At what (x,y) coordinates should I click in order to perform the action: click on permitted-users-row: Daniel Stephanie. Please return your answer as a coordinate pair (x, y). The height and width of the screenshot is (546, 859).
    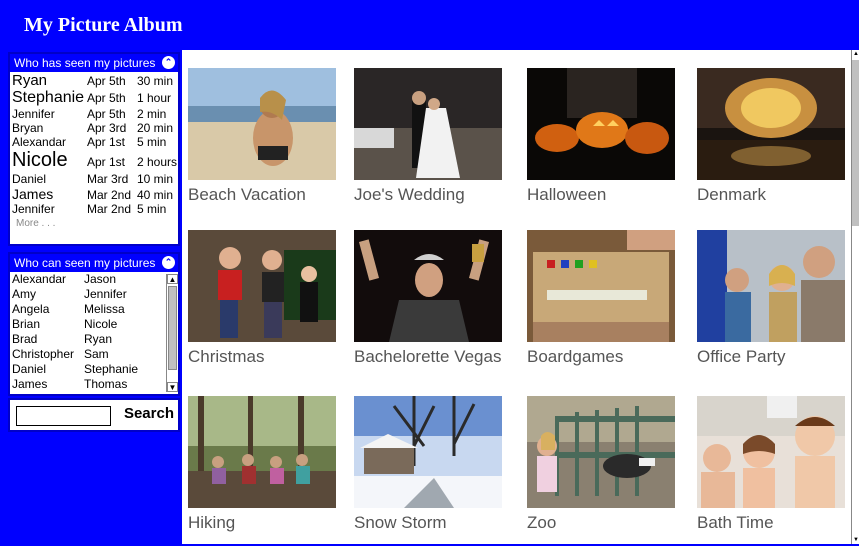
    Looking at the image, I should click on (95, 369).